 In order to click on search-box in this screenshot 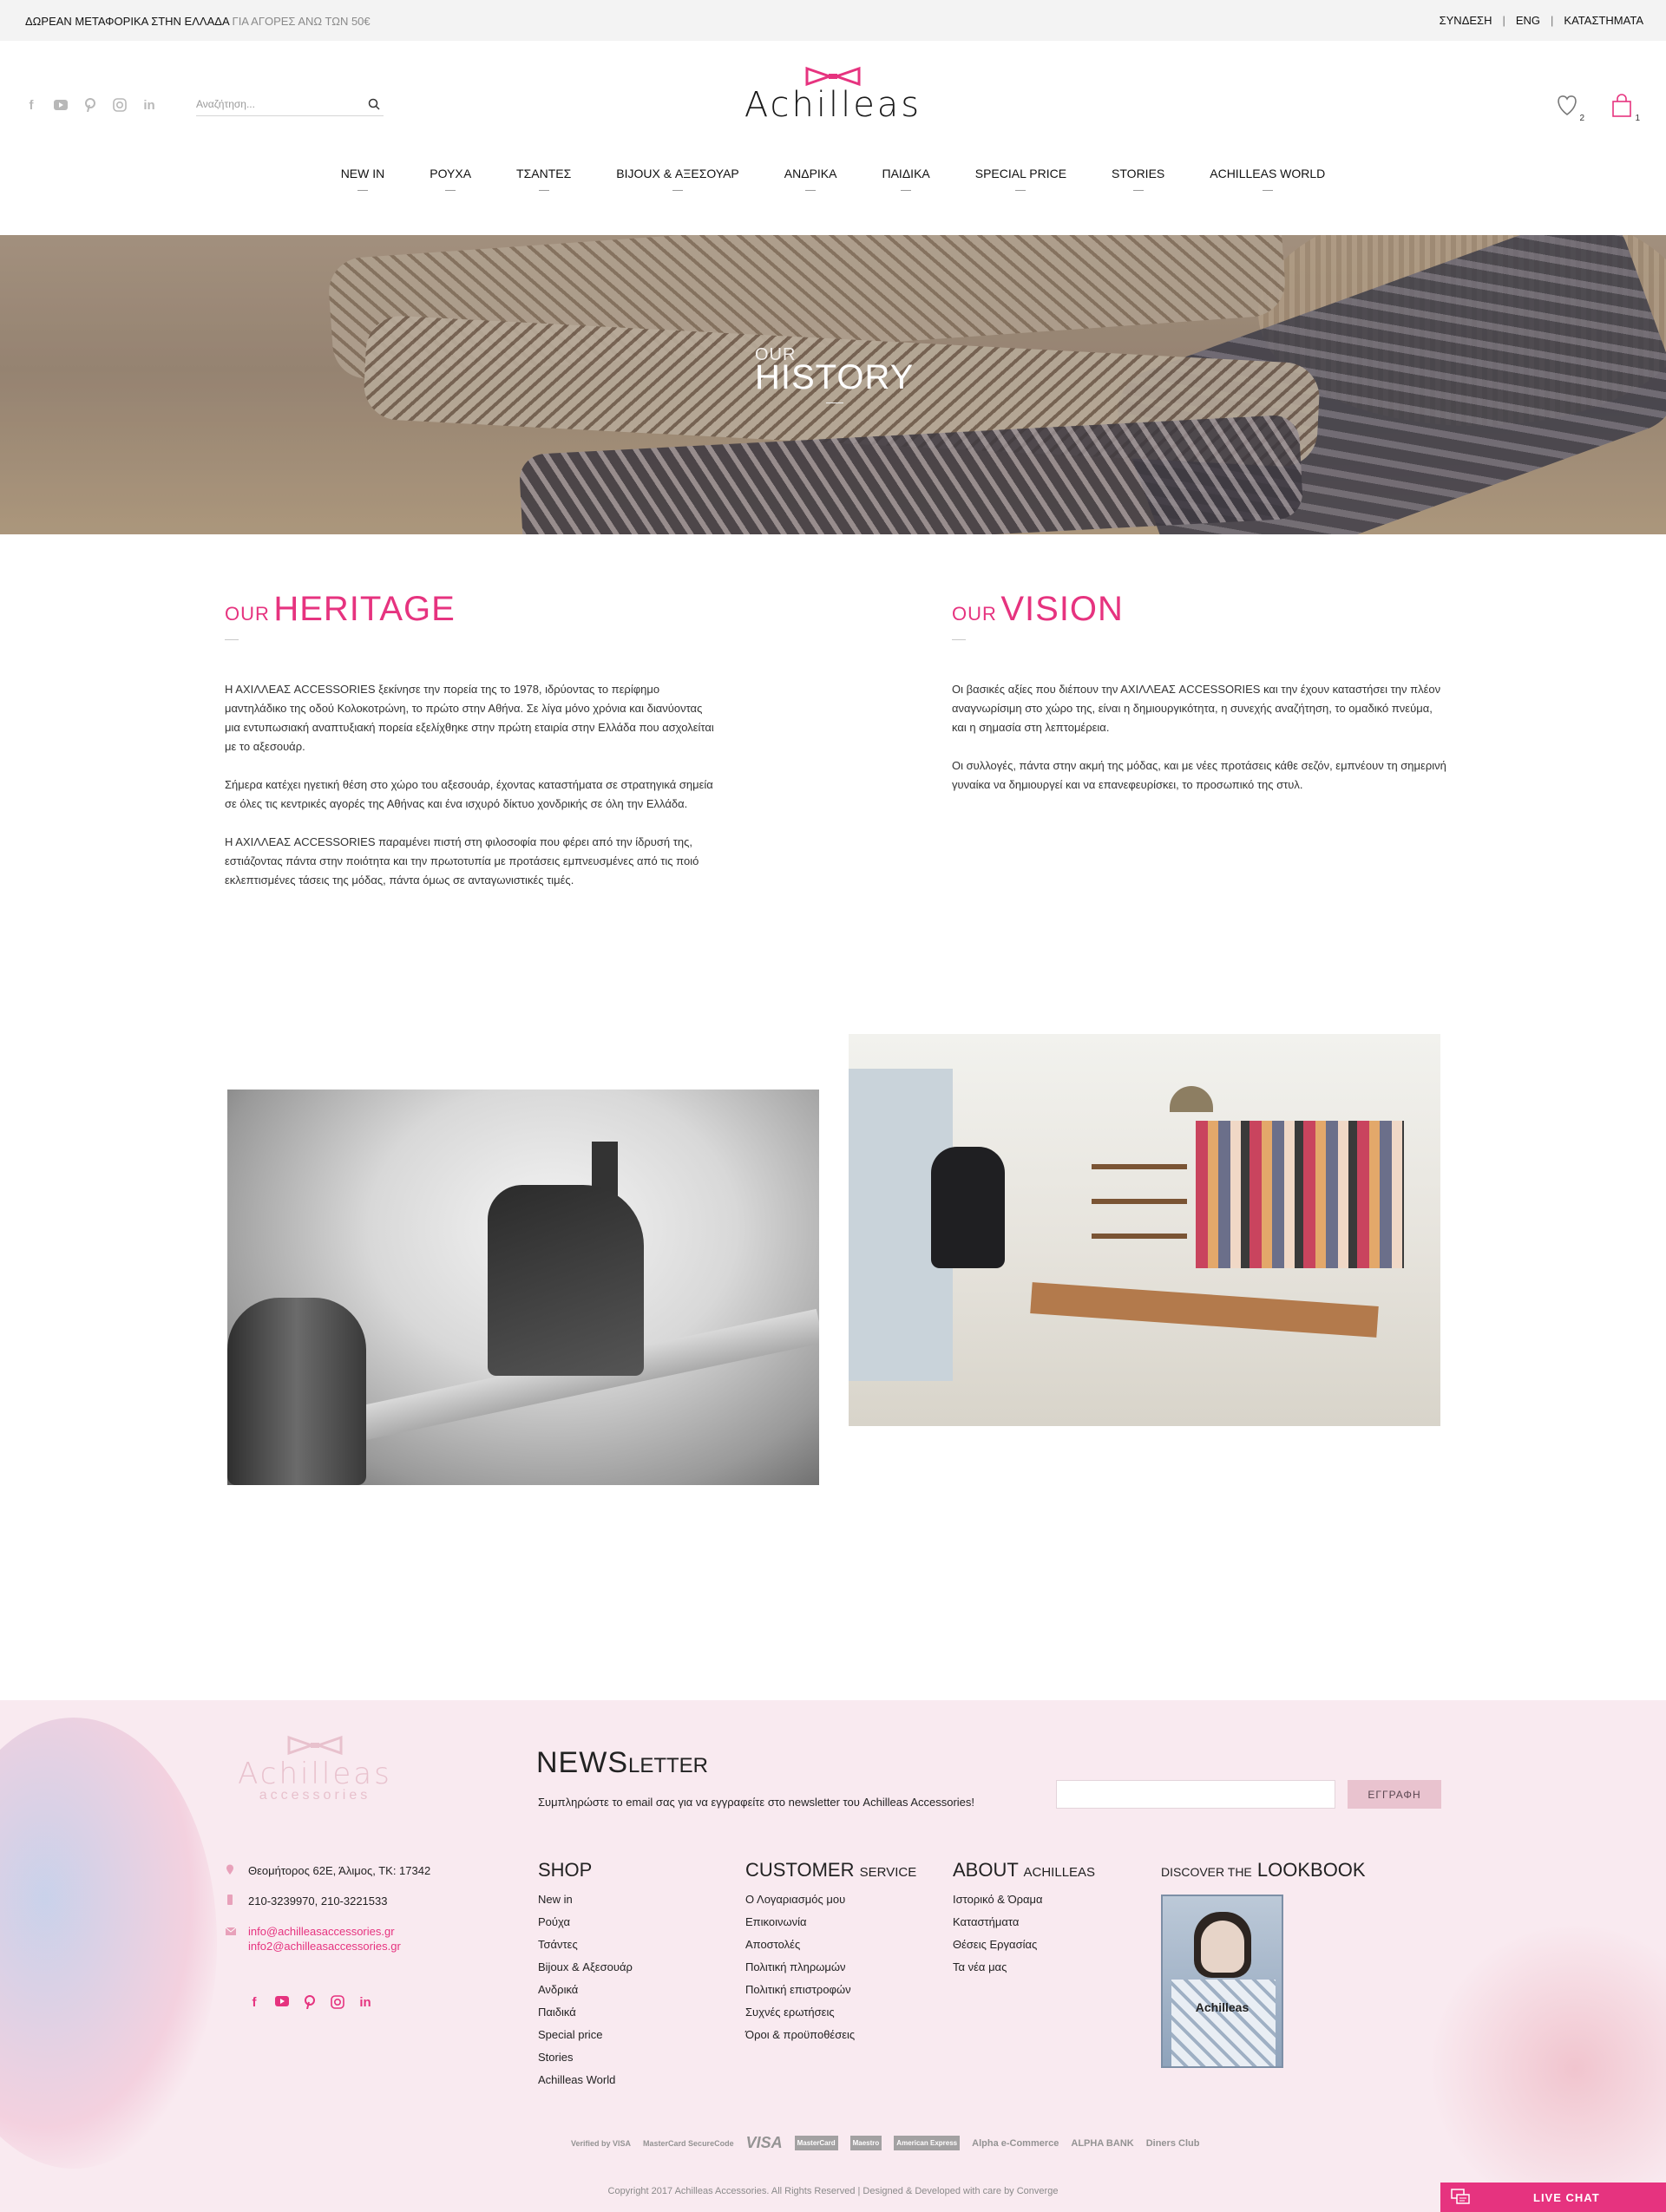, I will do `click(290, 105)`.